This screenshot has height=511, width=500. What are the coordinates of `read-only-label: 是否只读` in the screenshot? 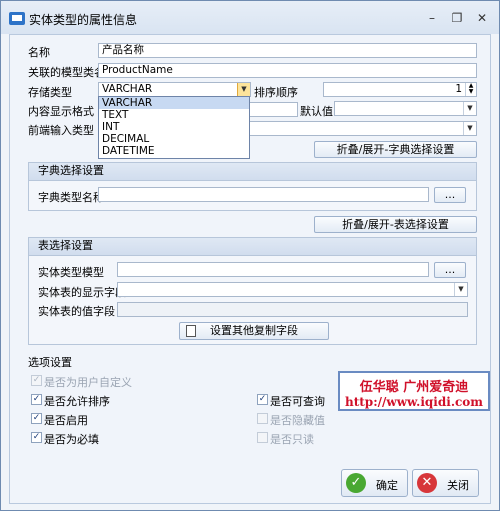 It's located at (292, 439).